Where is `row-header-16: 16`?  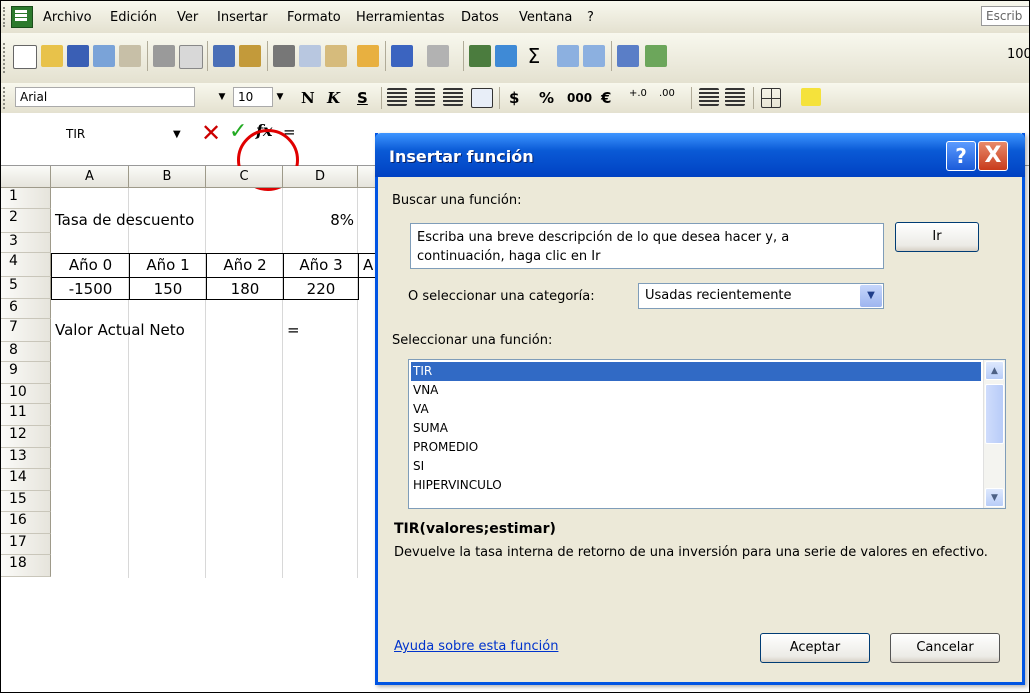
row-header-16: 16 is located at coordinates (26, 523).